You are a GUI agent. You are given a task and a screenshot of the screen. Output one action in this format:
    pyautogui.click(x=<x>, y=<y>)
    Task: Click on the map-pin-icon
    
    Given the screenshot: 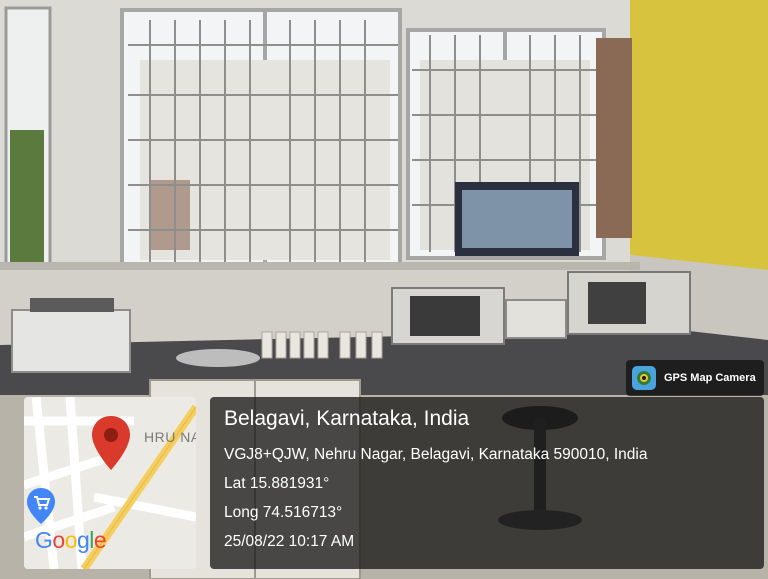 What is the action you would take?
    pyautogui.click(x=111, y=443)
    